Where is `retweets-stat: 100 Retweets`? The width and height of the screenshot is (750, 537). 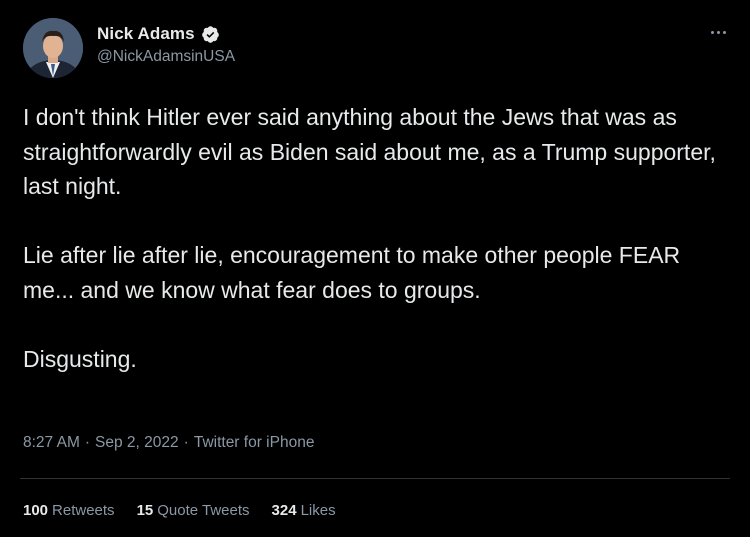
retweets-stat: 100 Retweets is located at coordinates (69, 510).